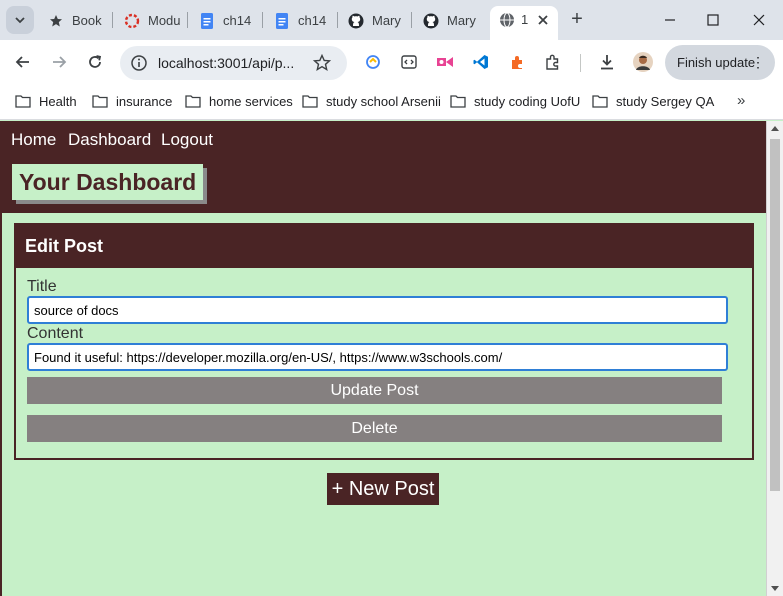  I want to click on bookmark-folder-home-services: home services, so click(239, 101).